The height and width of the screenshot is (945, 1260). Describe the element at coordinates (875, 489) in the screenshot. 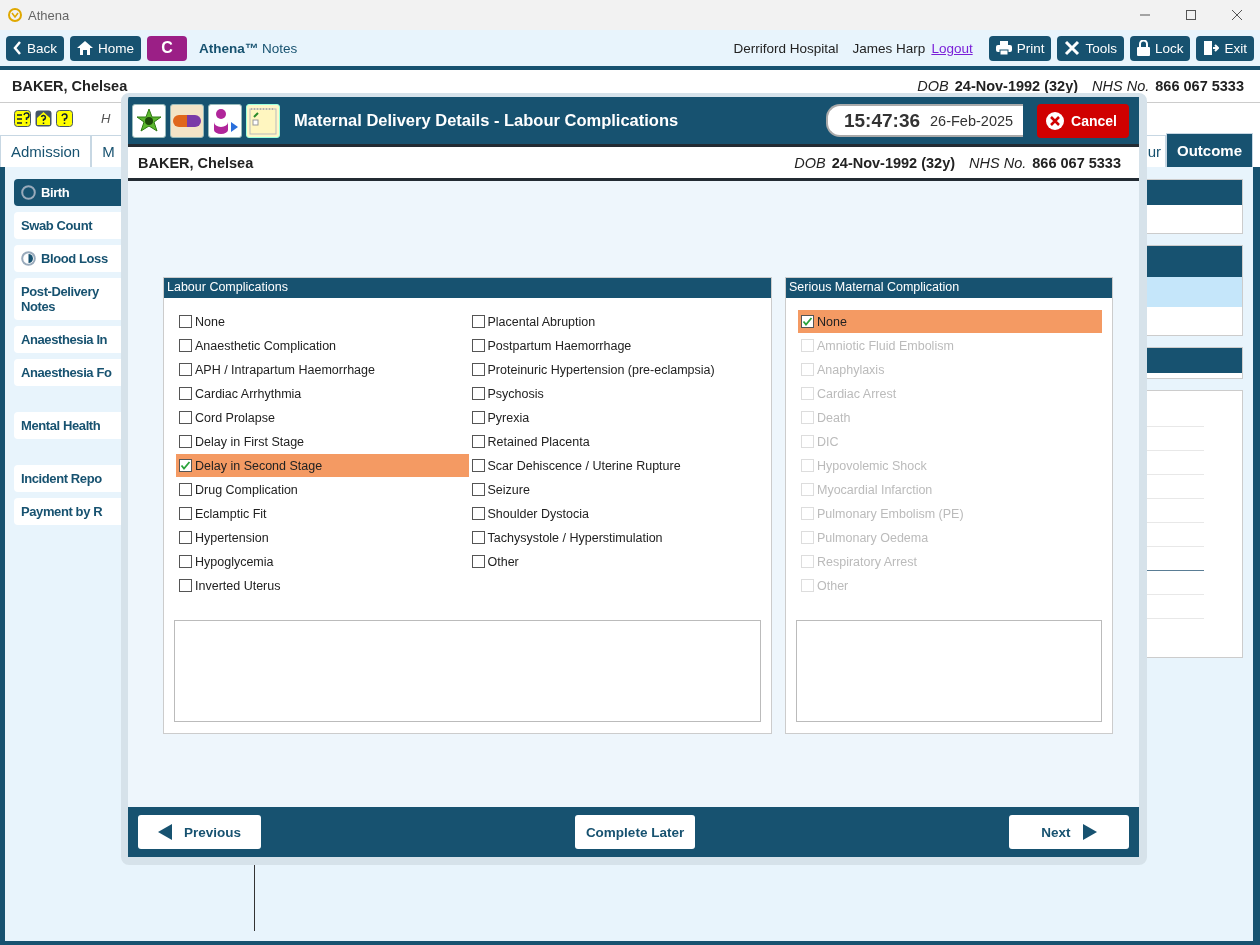

I see `checkbox-label: Myocardial Infarction` at that location.